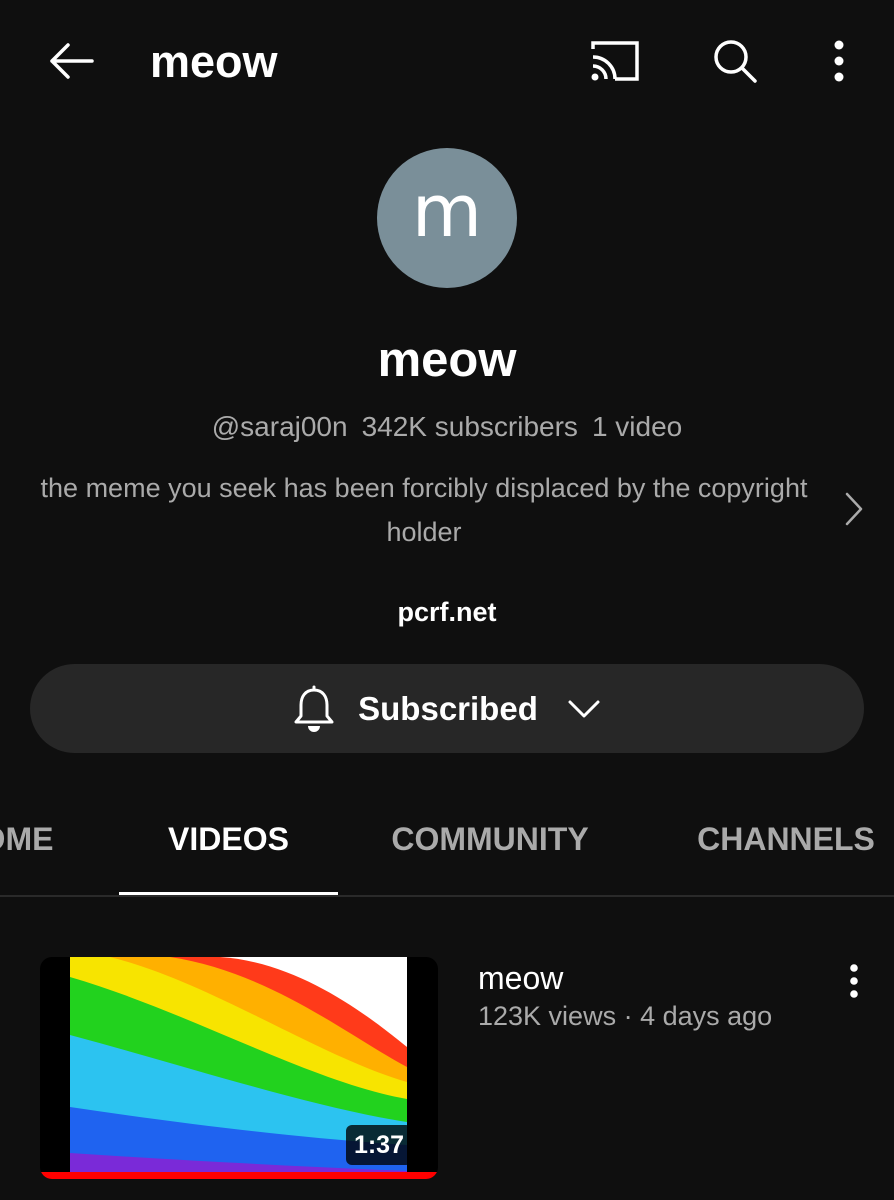 This screenshot has height=1200, width=894. Describe the element at coordinates (378, 1145) in the screenshot. I see `video-duration: 1:37` at that location.